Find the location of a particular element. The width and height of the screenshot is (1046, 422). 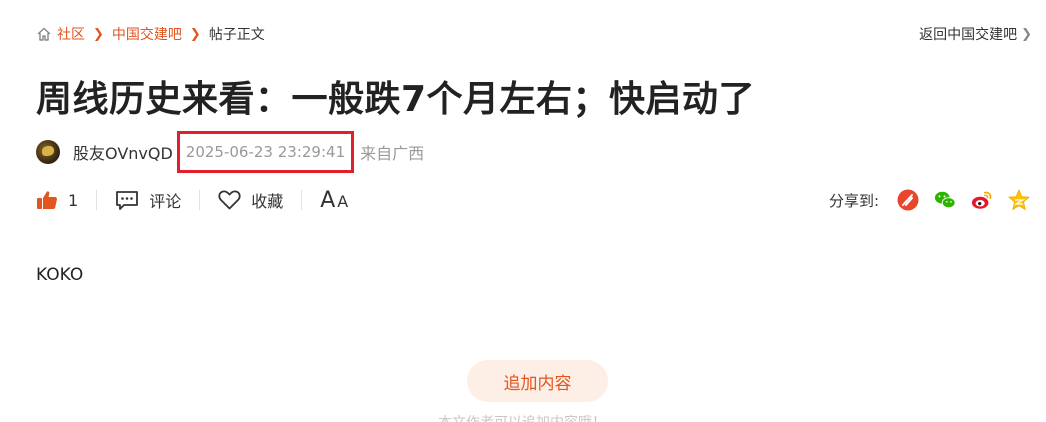

share-bar: 分享到: is located at coordinates (929, 200).